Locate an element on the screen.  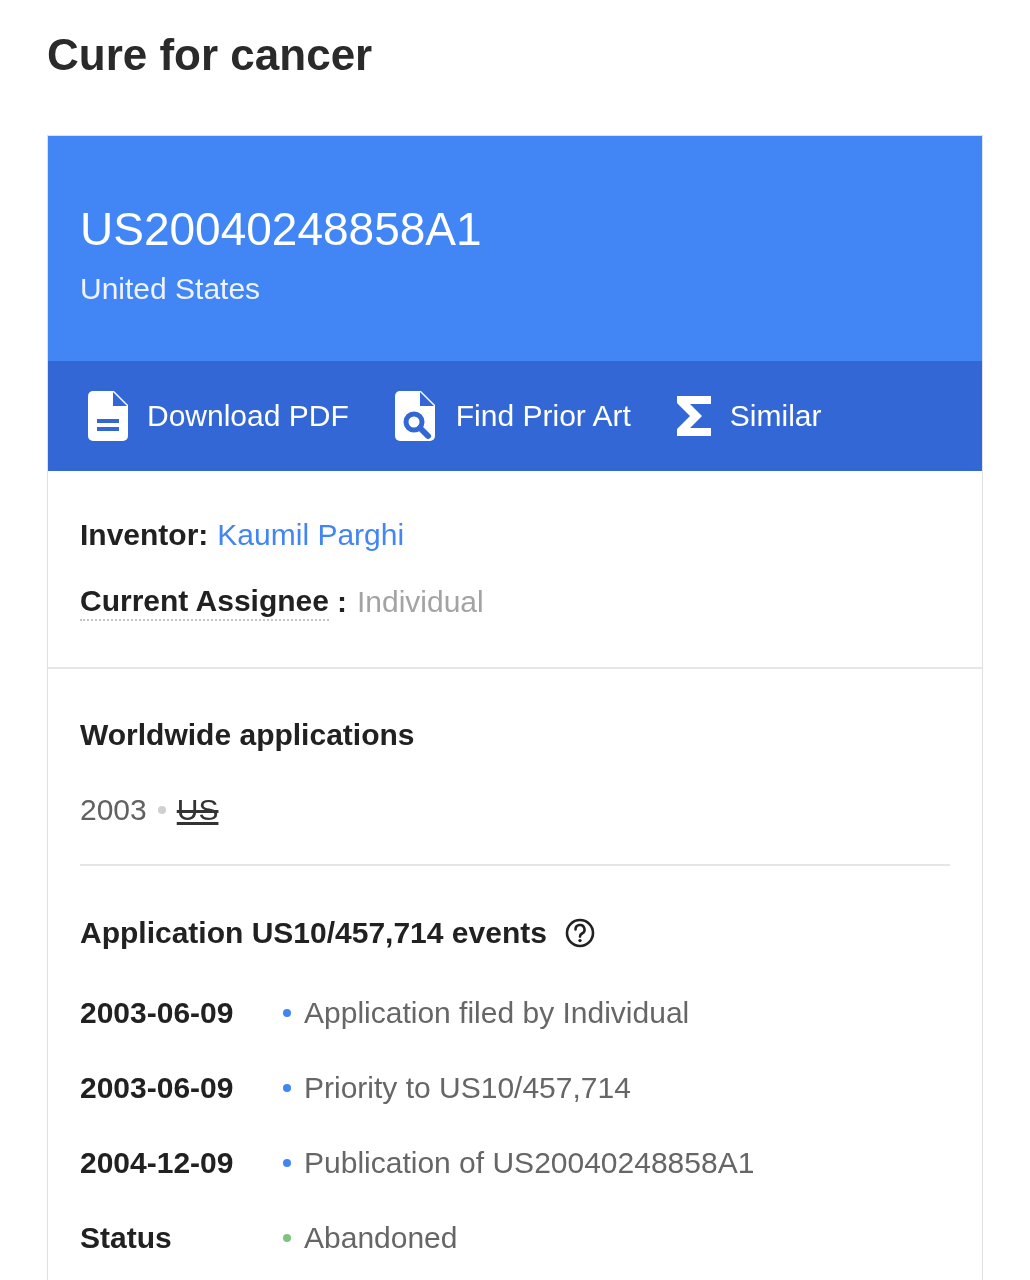
action-button: Find Prior Art is located at coordinates (512, 416).